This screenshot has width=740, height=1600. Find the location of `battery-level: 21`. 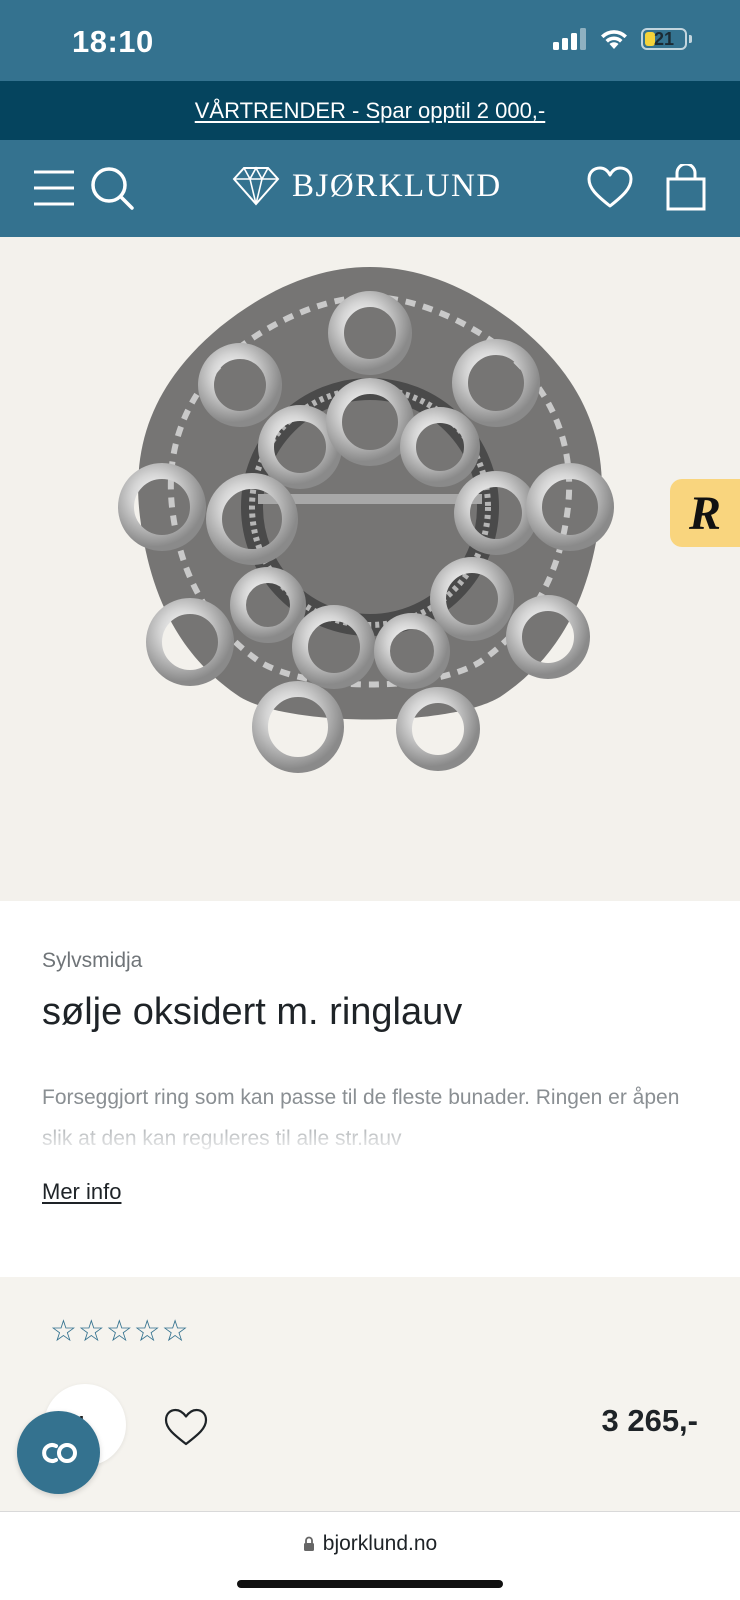

battery-level: 21 is located at coordinates (664, 38).